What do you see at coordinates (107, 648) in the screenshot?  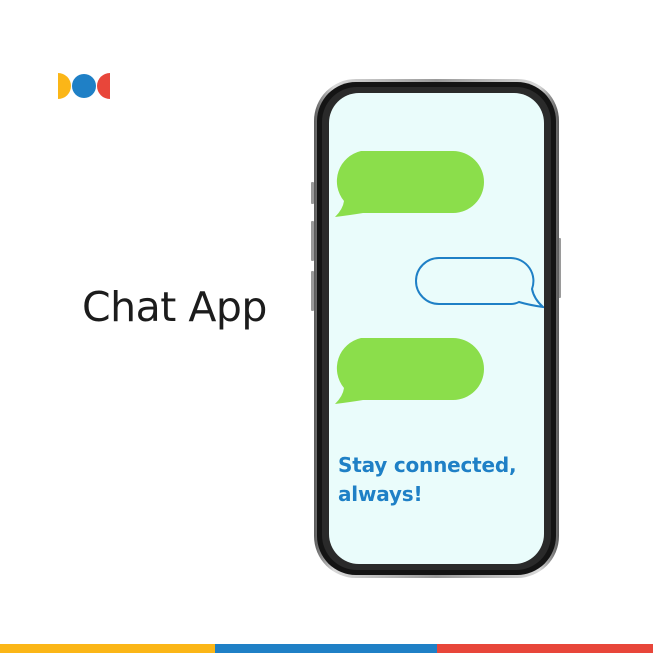 I see `bottom-bar-yellow-segment` at bounding box center [107, 648].